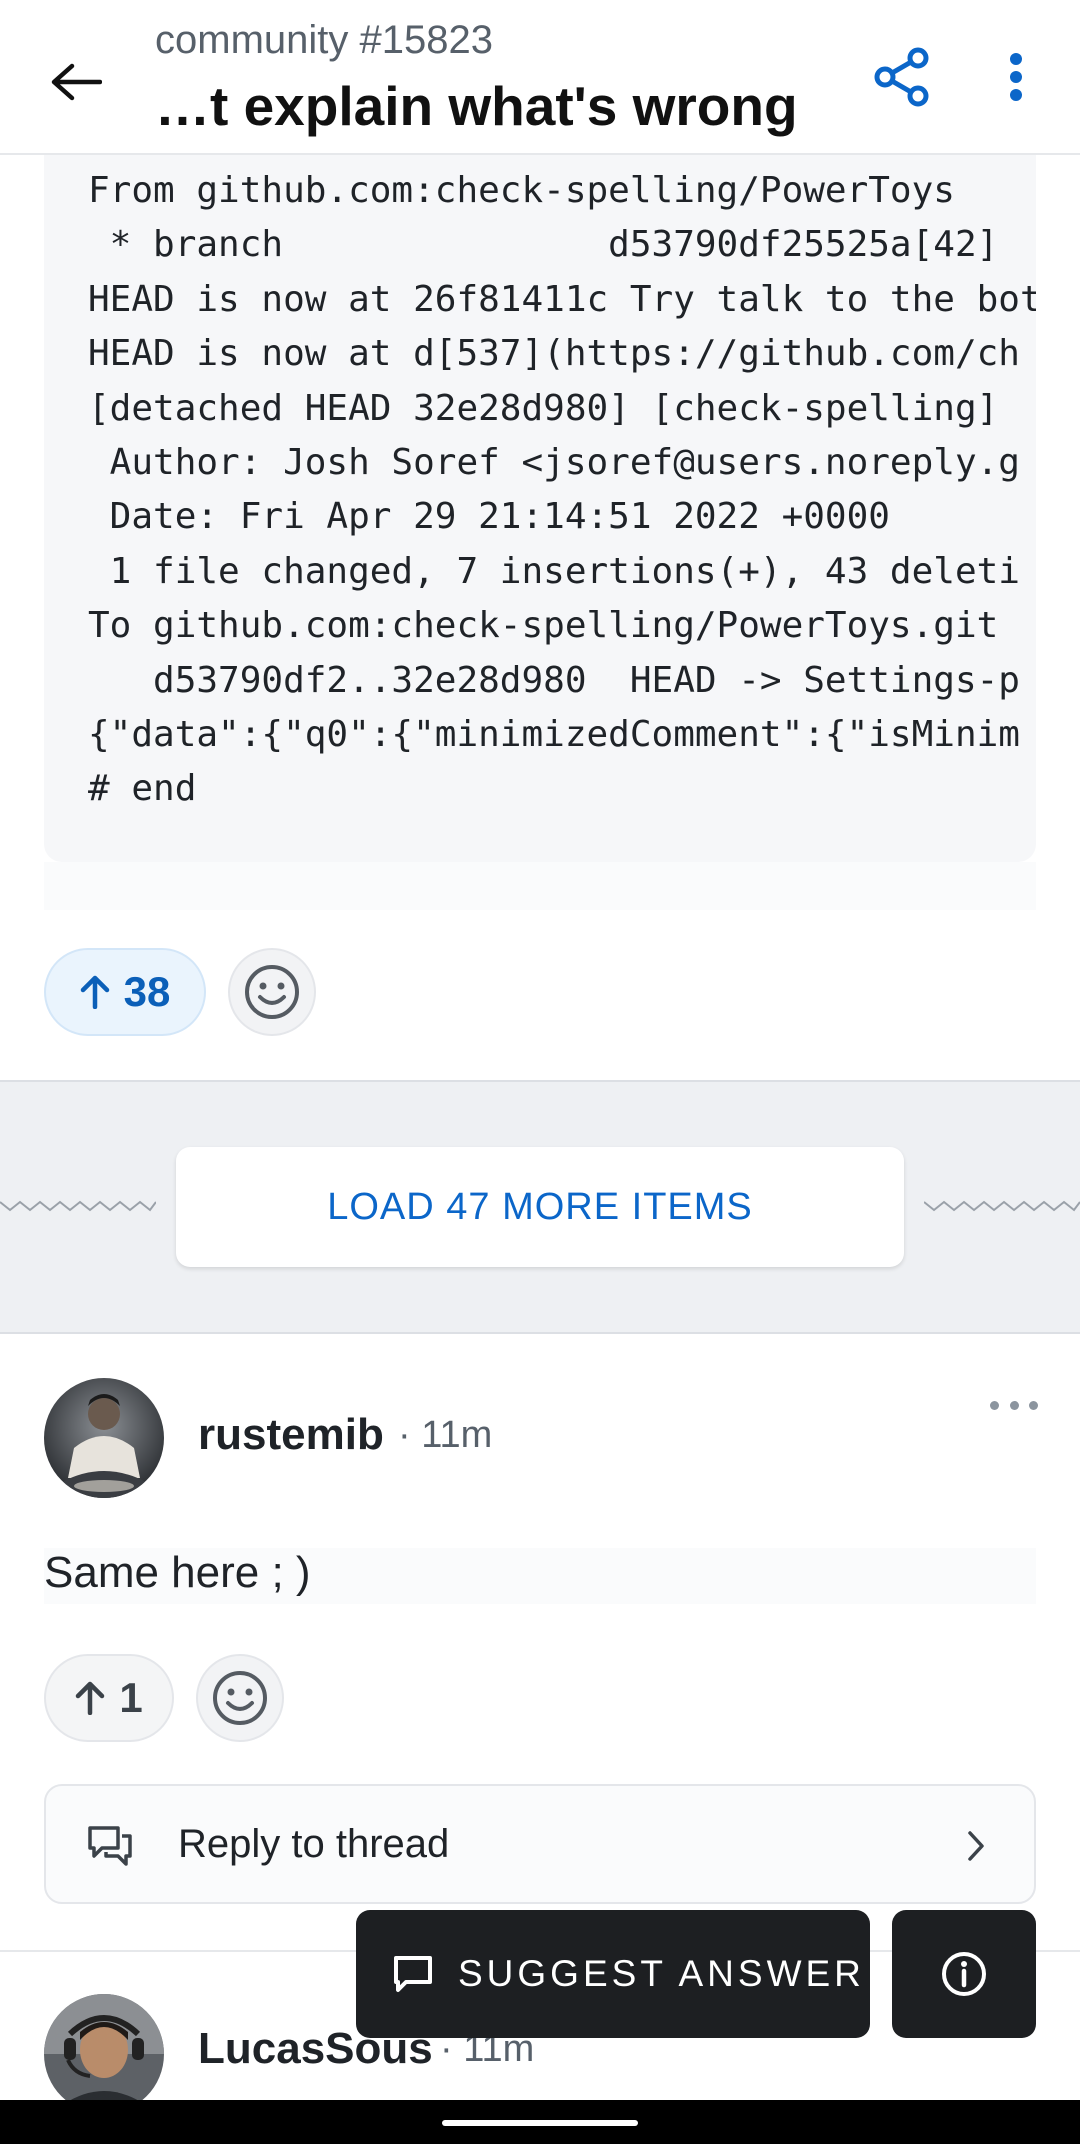 The image size is (1080, 2144). What do you see at coordinates (540, 2123) in the screenshot?
I see `home-gesture-handle` at bounding box center [540, 2123].